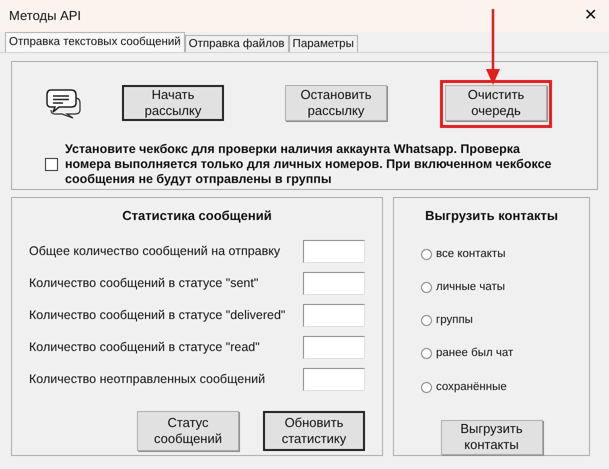  What do you see at coordinates (314, 430) in the screenshot?
I see `command-button: Обновить статистику` at bounding box center [314, 430].